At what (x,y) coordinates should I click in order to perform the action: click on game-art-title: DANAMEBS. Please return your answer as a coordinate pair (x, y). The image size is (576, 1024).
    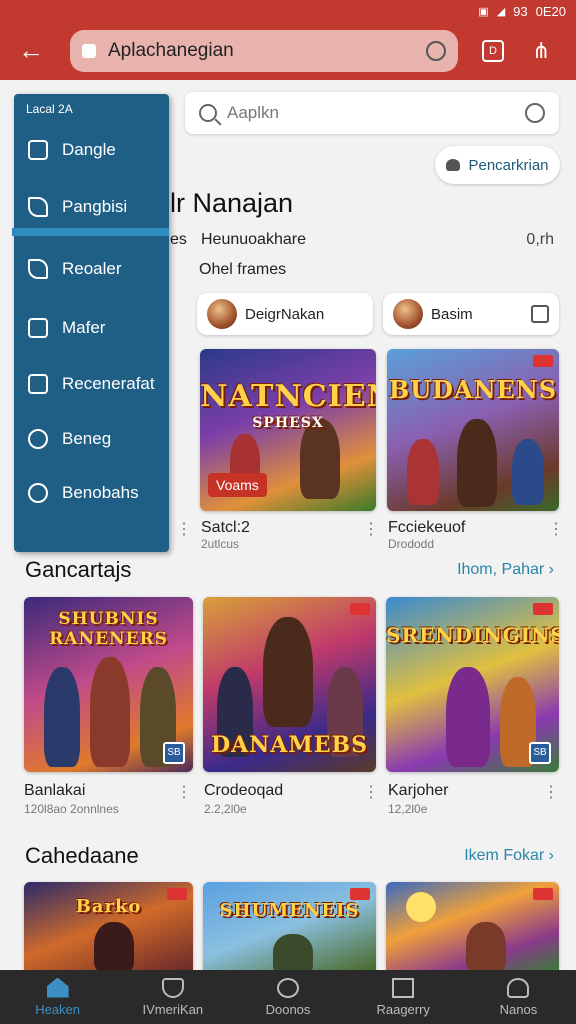
    Looking at the image, I should click on (289, 745).